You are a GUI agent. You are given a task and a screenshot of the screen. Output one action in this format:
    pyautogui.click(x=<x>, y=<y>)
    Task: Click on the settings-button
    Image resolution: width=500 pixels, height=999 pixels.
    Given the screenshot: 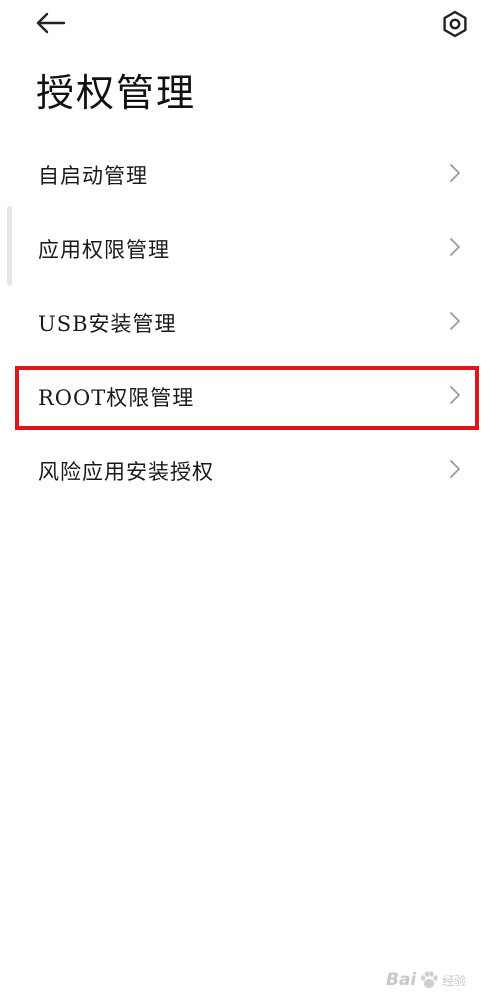 What is the action you would take?
    pyautogui.click(x=455, y=24)
    